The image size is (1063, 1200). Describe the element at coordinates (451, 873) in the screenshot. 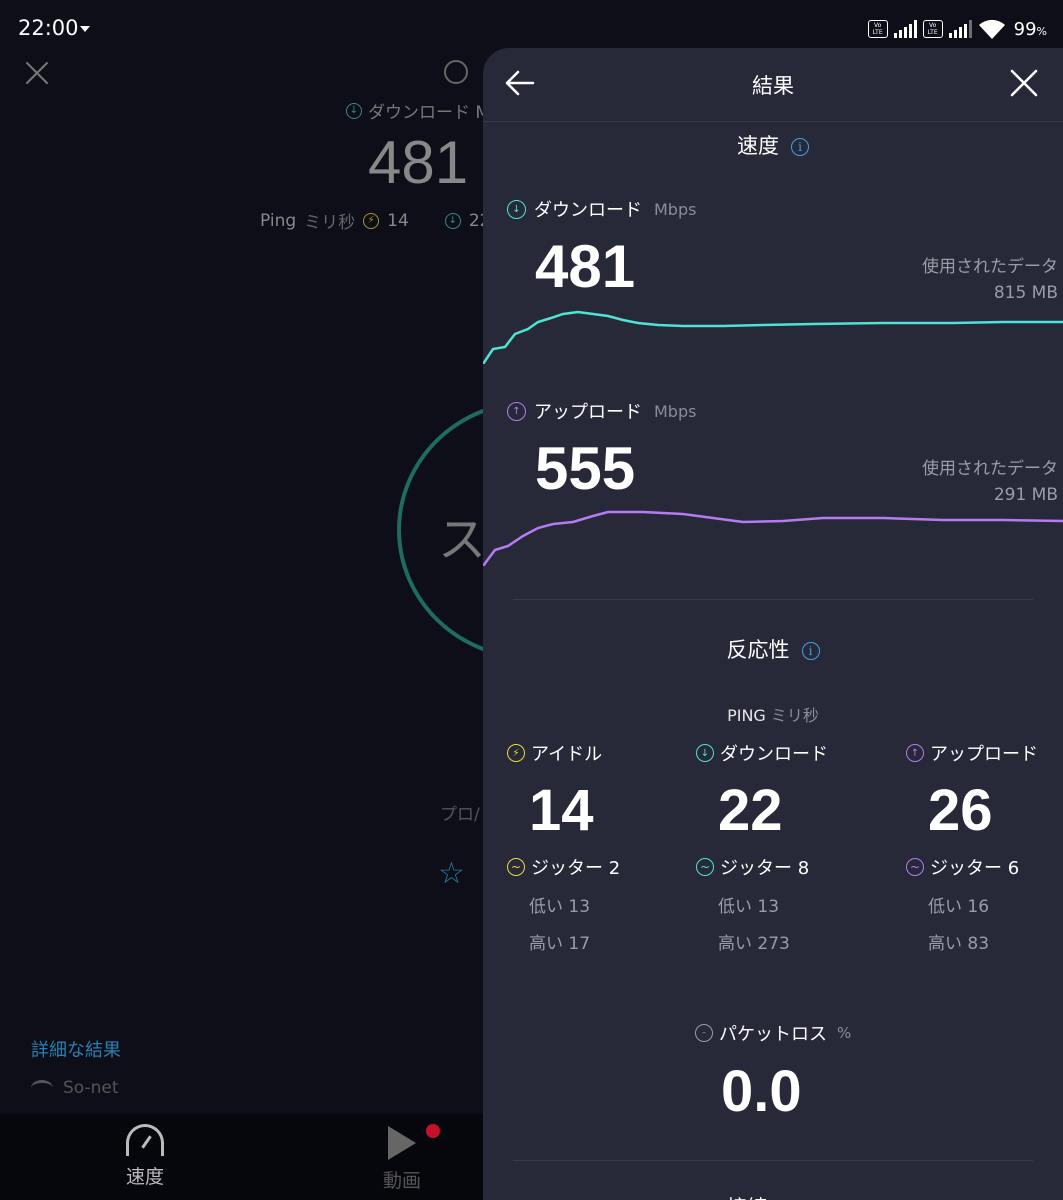

I see `star-icon: ☆` at that location.